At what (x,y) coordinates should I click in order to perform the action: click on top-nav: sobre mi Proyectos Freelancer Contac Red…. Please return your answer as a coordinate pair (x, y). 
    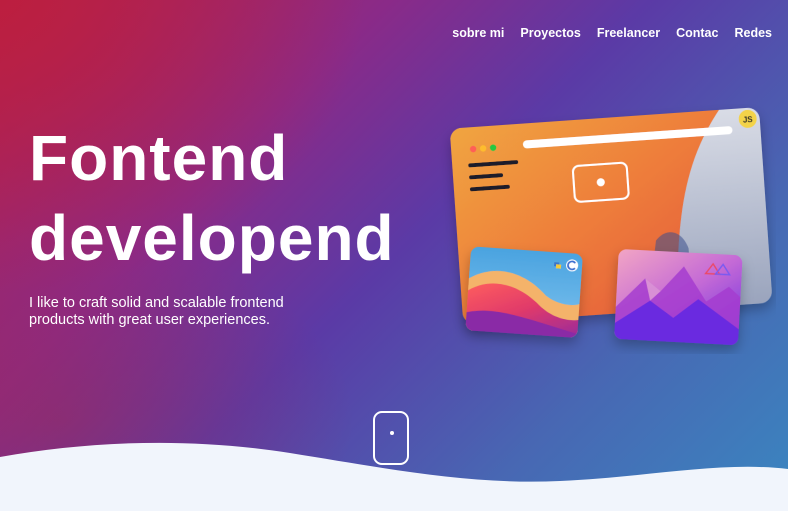
    Looking at the image, I should click on (612, 33).